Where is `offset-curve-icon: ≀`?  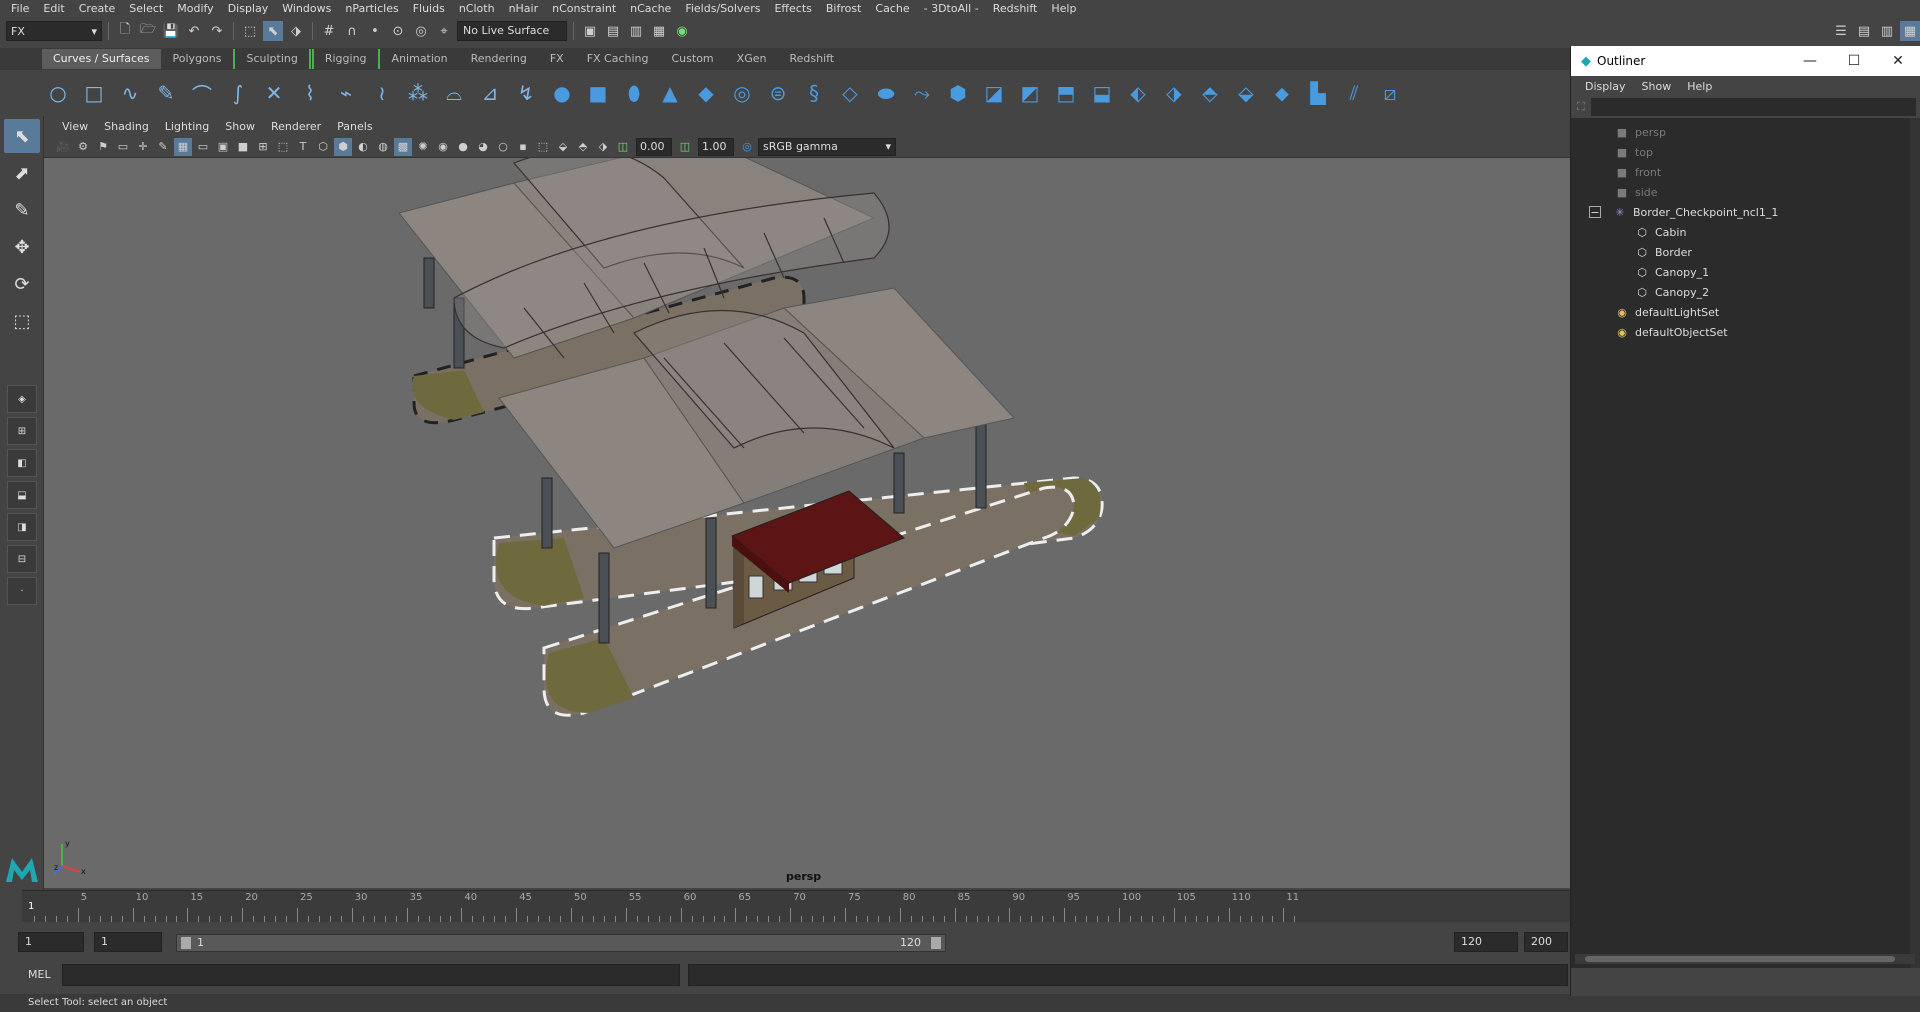
offset-curve-icon: ≀ is located at coordinates (382, 93).